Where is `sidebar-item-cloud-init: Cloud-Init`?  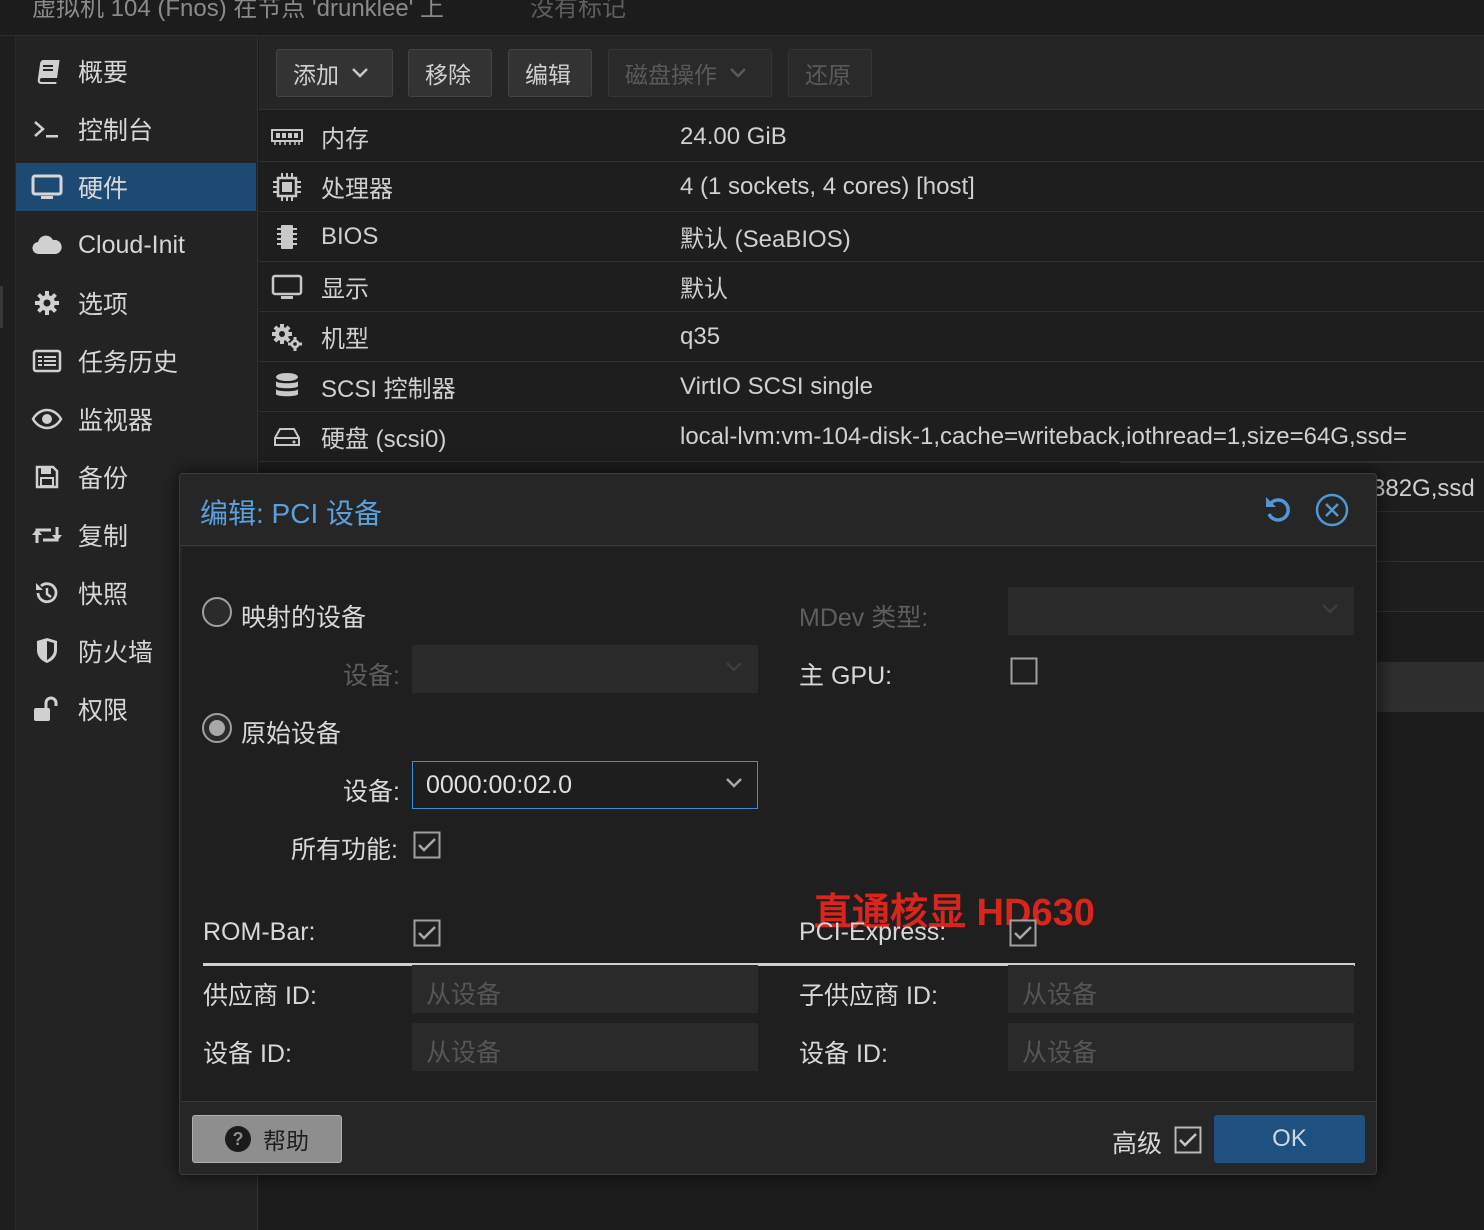 sidebar-item-cloud-init: Cloud-Init is located at coordinates (136, 245).